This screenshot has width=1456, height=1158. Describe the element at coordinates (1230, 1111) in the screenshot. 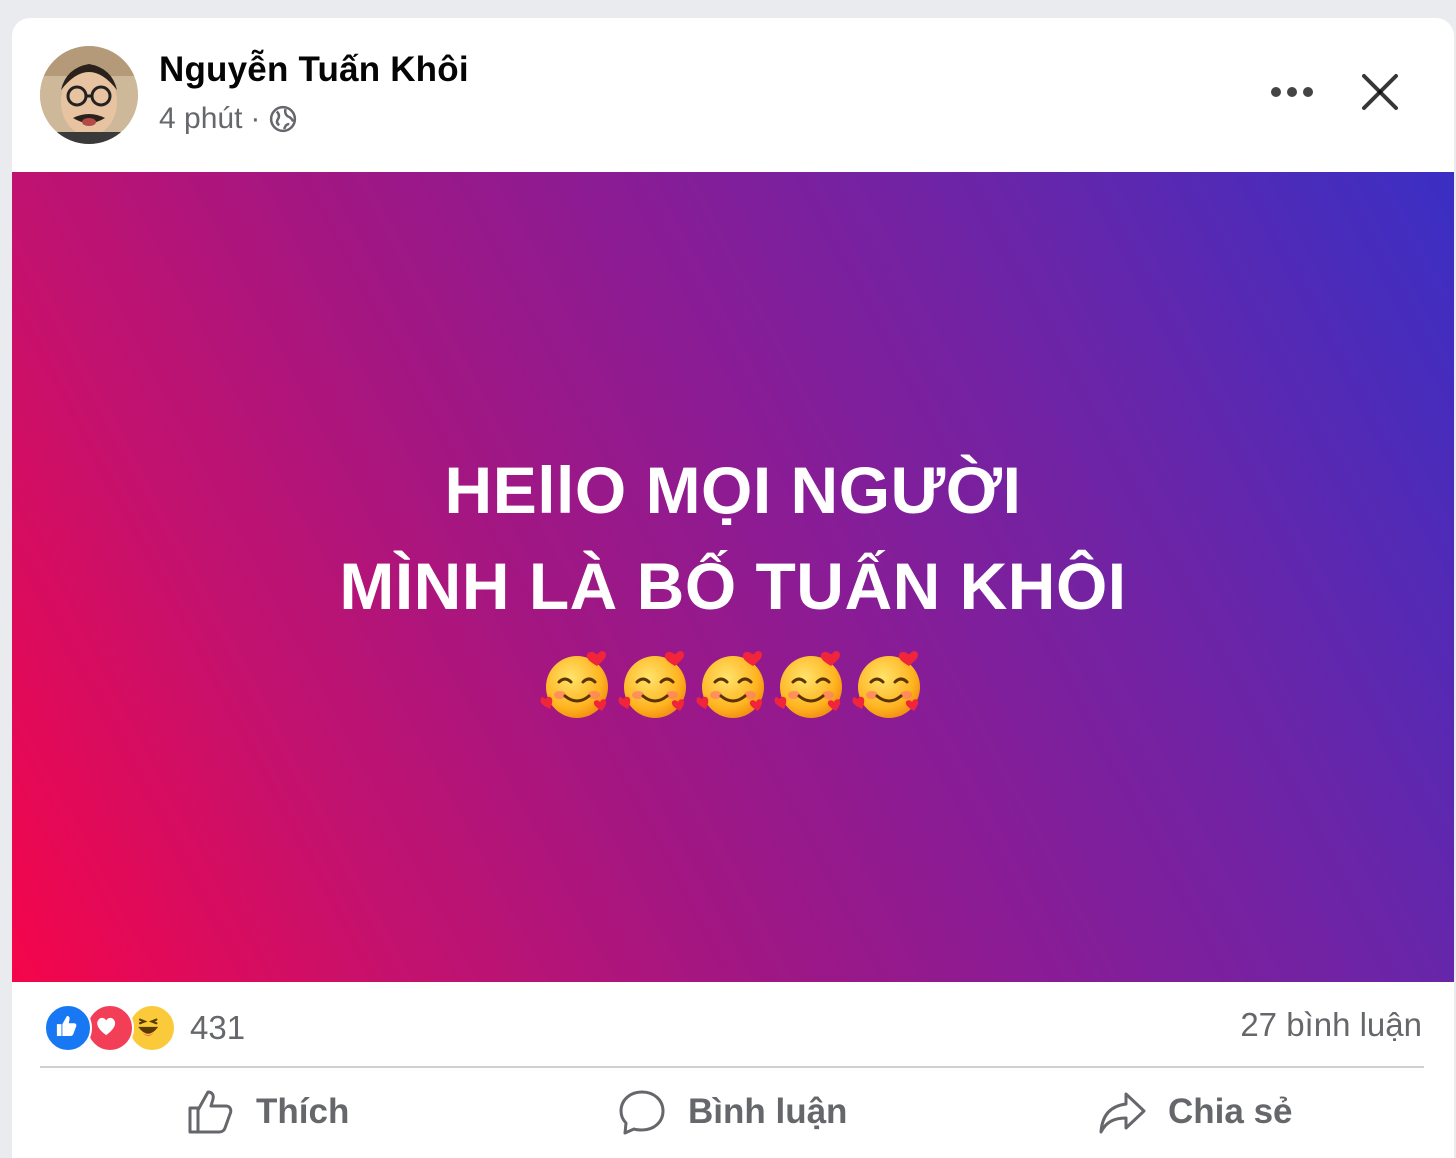

I see `share-label: Chia sẻ` at that location.